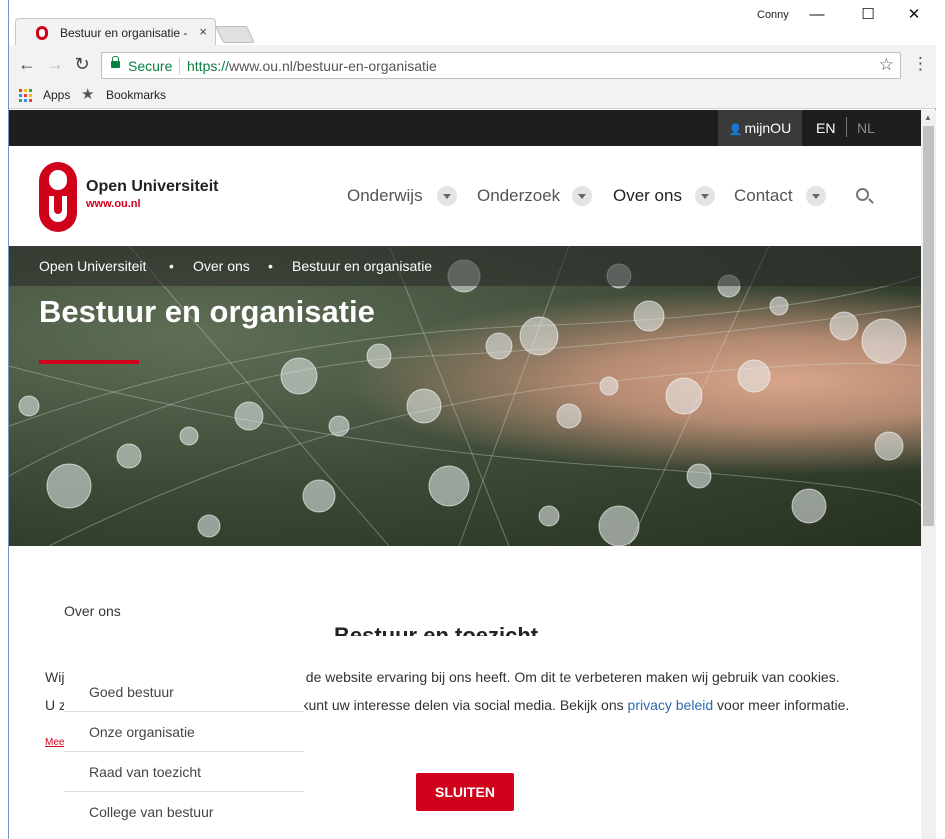 The width and height of the screenshot is (945, 839). Describe the element at coordinates (88, 94) in the screenshot. I see `star-icon: ★` at that location.